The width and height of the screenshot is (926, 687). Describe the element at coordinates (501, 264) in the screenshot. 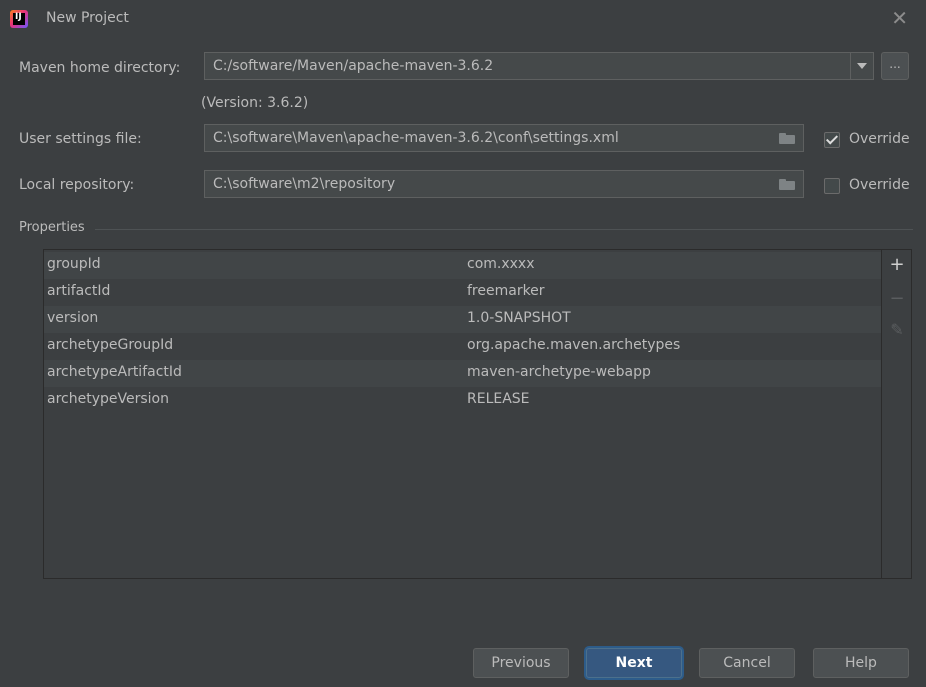

I see `property-value: com.xxxx` at that location.